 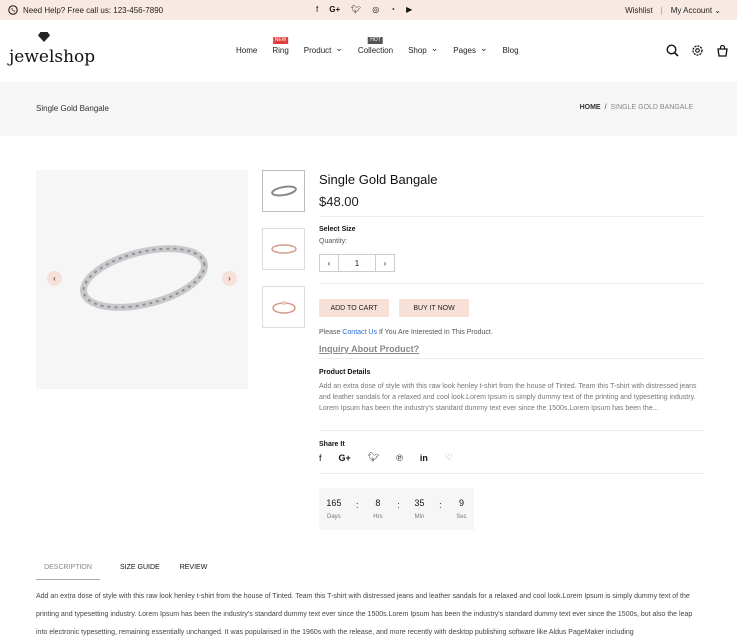 I want to click on timer-sec: 9, so click(x=461, y=503).